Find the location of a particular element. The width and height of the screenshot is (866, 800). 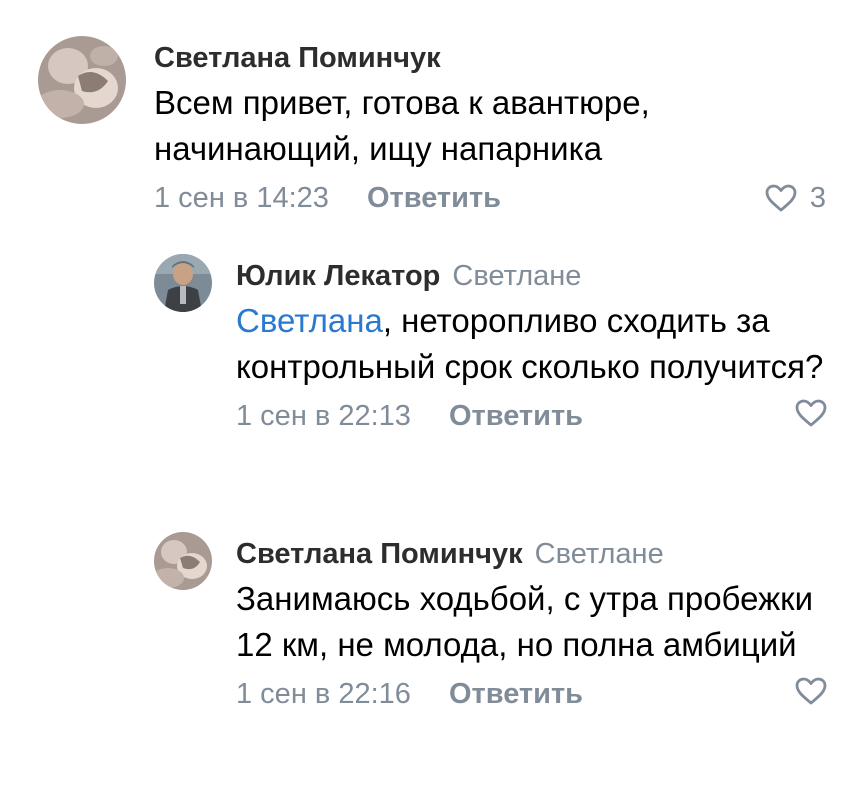

comment-date: 1 сен в 14:23 is located at coordinates (241, 198).